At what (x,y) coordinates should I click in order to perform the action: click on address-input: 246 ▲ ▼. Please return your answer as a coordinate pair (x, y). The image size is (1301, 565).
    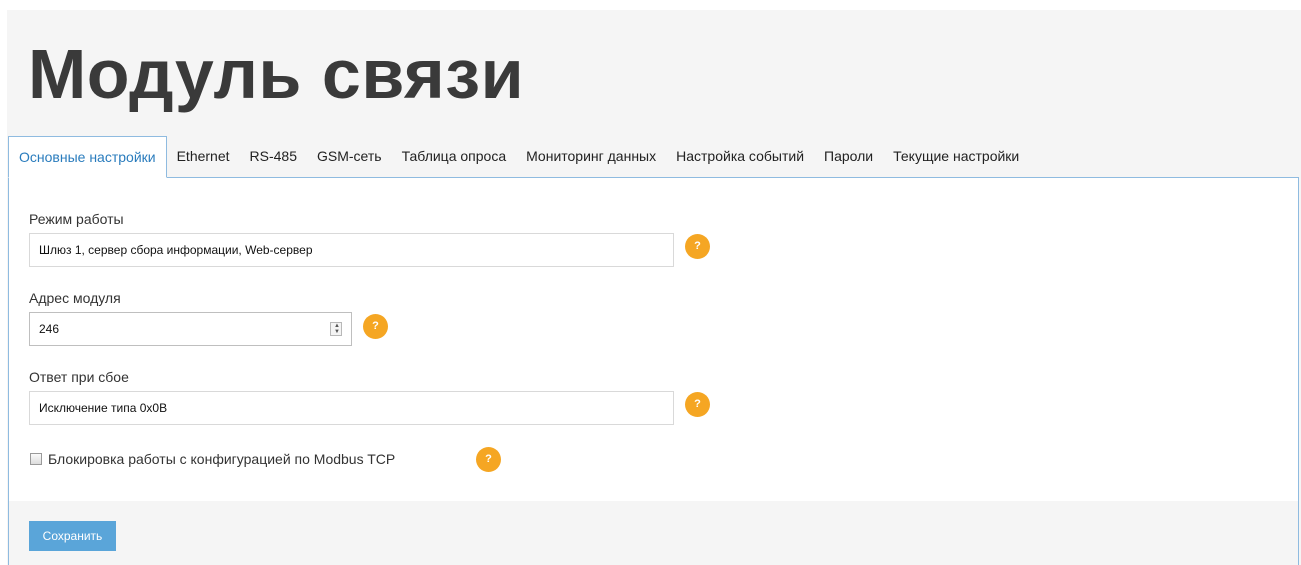
    Looking at the image, I should click on (190, 329).